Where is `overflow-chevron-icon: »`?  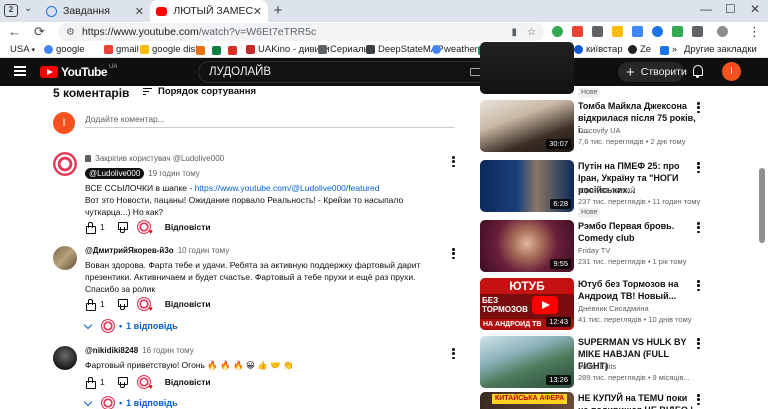
overflow-chevron-icon: » is located at coordinates (674, 49).